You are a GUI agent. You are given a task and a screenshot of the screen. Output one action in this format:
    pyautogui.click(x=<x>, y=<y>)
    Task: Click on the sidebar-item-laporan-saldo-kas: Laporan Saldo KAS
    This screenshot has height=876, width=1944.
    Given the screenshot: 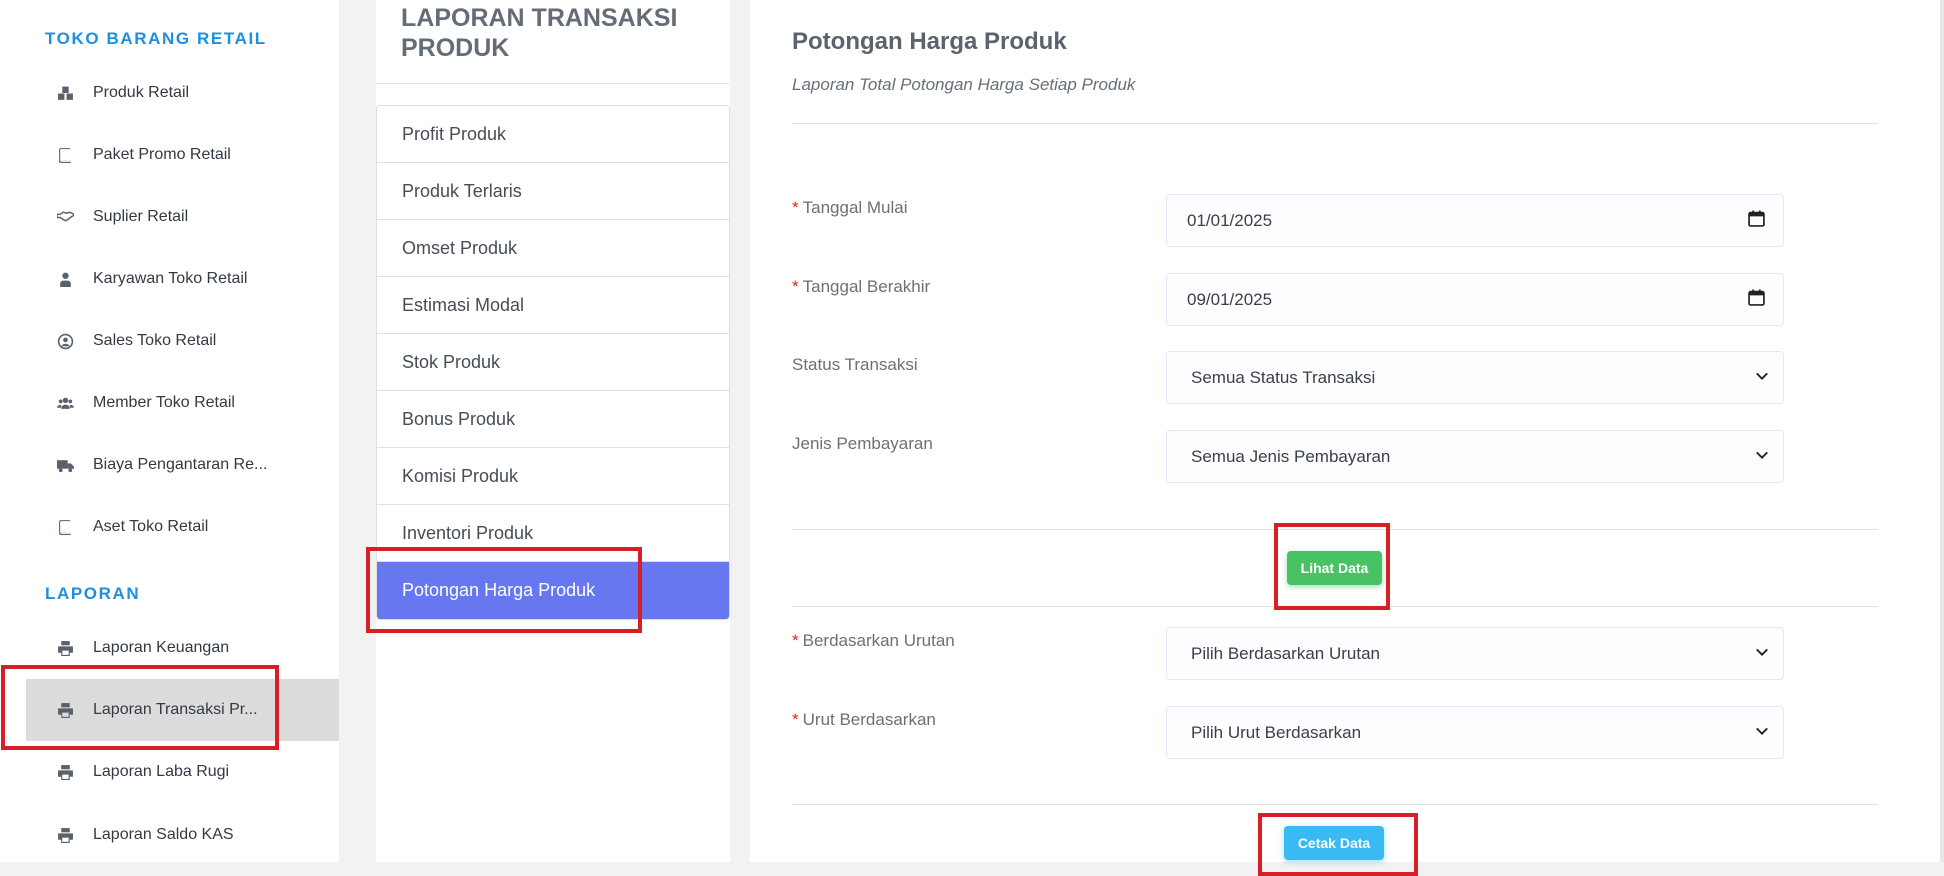 What is the action you would take?
    pyautogui.click(x=182, y=833)
    